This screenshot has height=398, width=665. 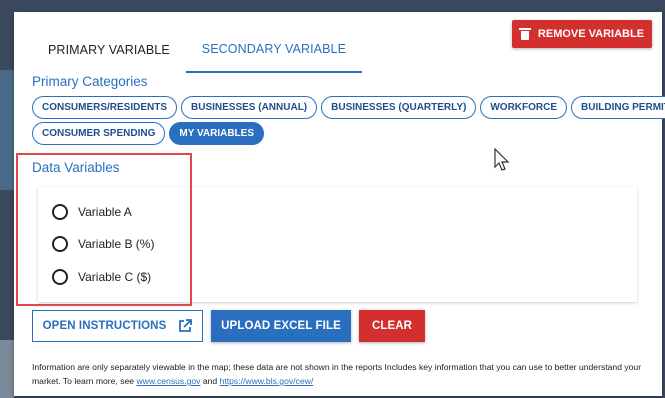 I want to click on tab-bar: PRIMARY VARIABLE SECONDARY VARIABLE, so click(x=197, y=50).